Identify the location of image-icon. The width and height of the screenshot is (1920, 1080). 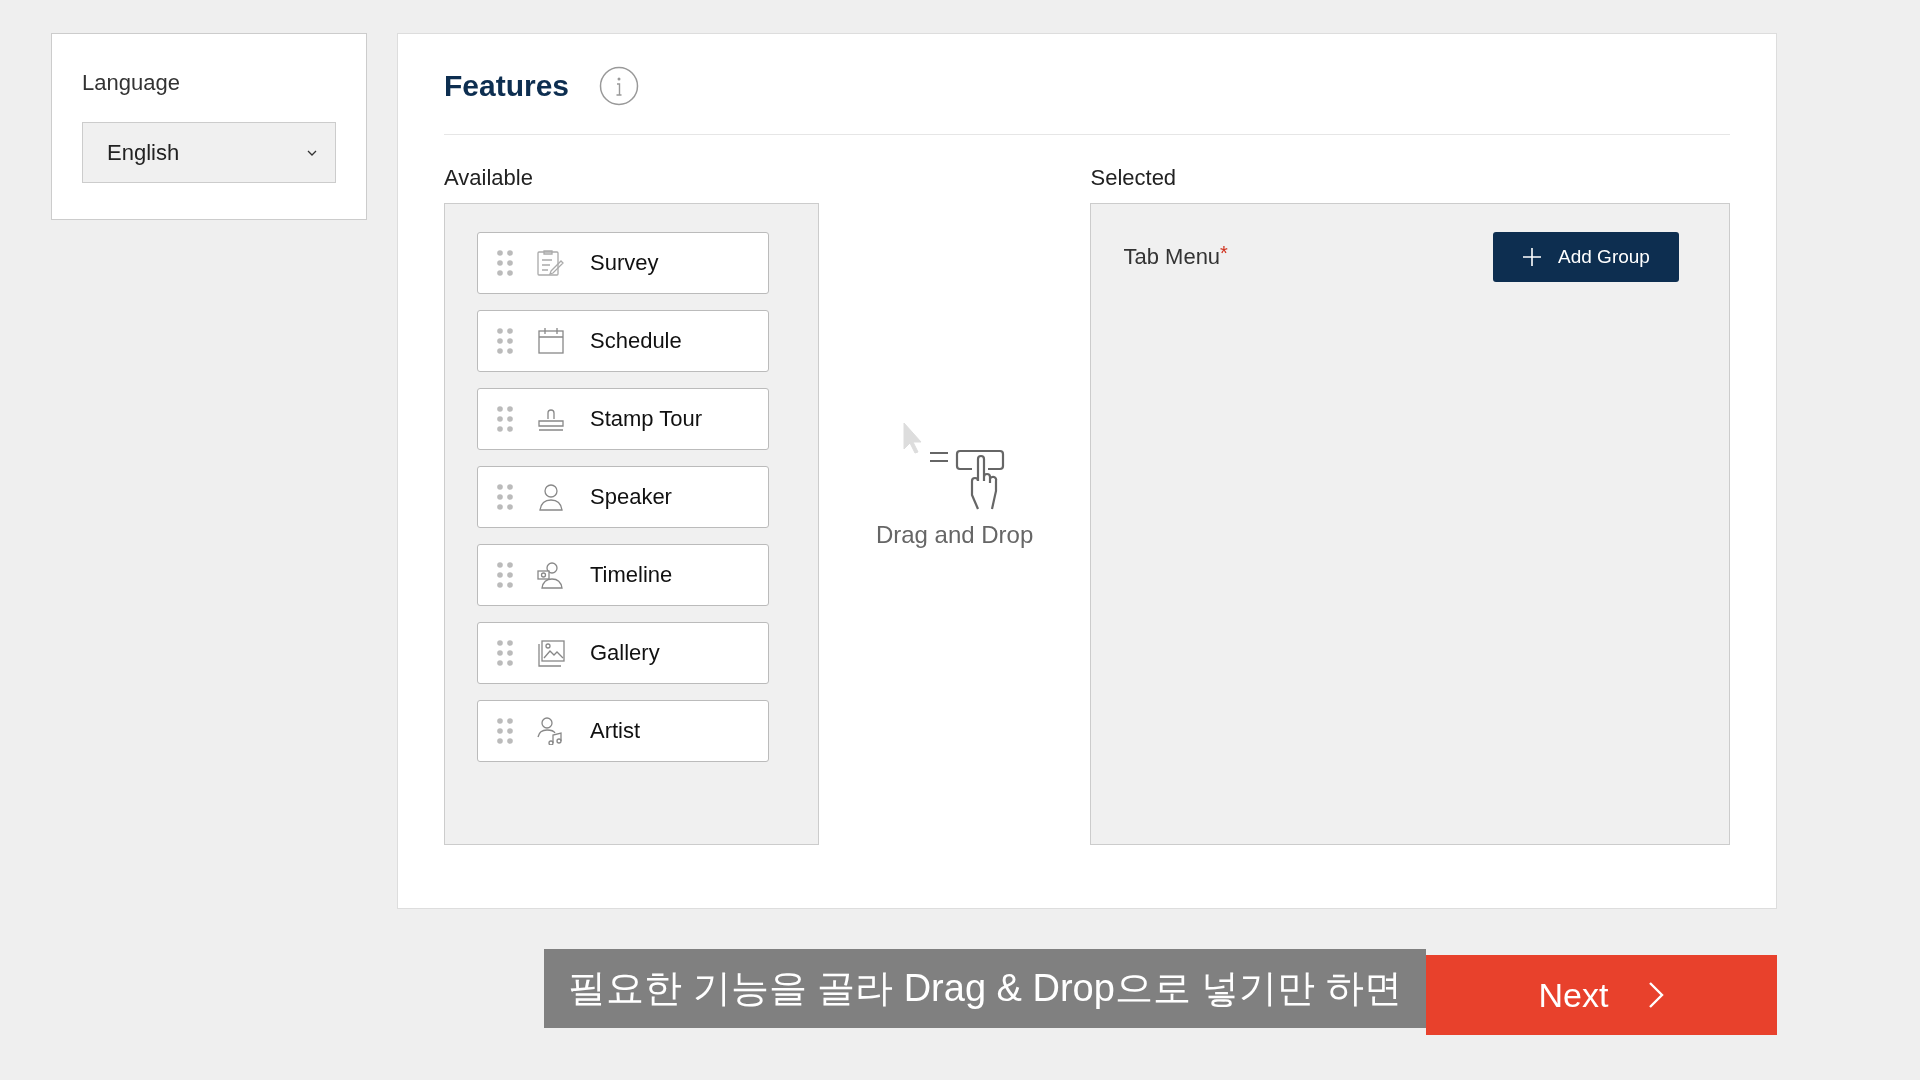
(551, 653).